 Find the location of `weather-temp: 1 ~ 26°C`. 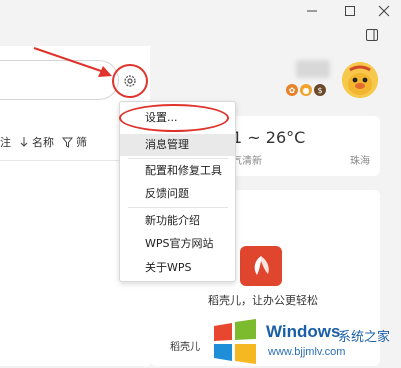

weather-temp: 1 ~ 26°C is located at coordinates (269, 137).